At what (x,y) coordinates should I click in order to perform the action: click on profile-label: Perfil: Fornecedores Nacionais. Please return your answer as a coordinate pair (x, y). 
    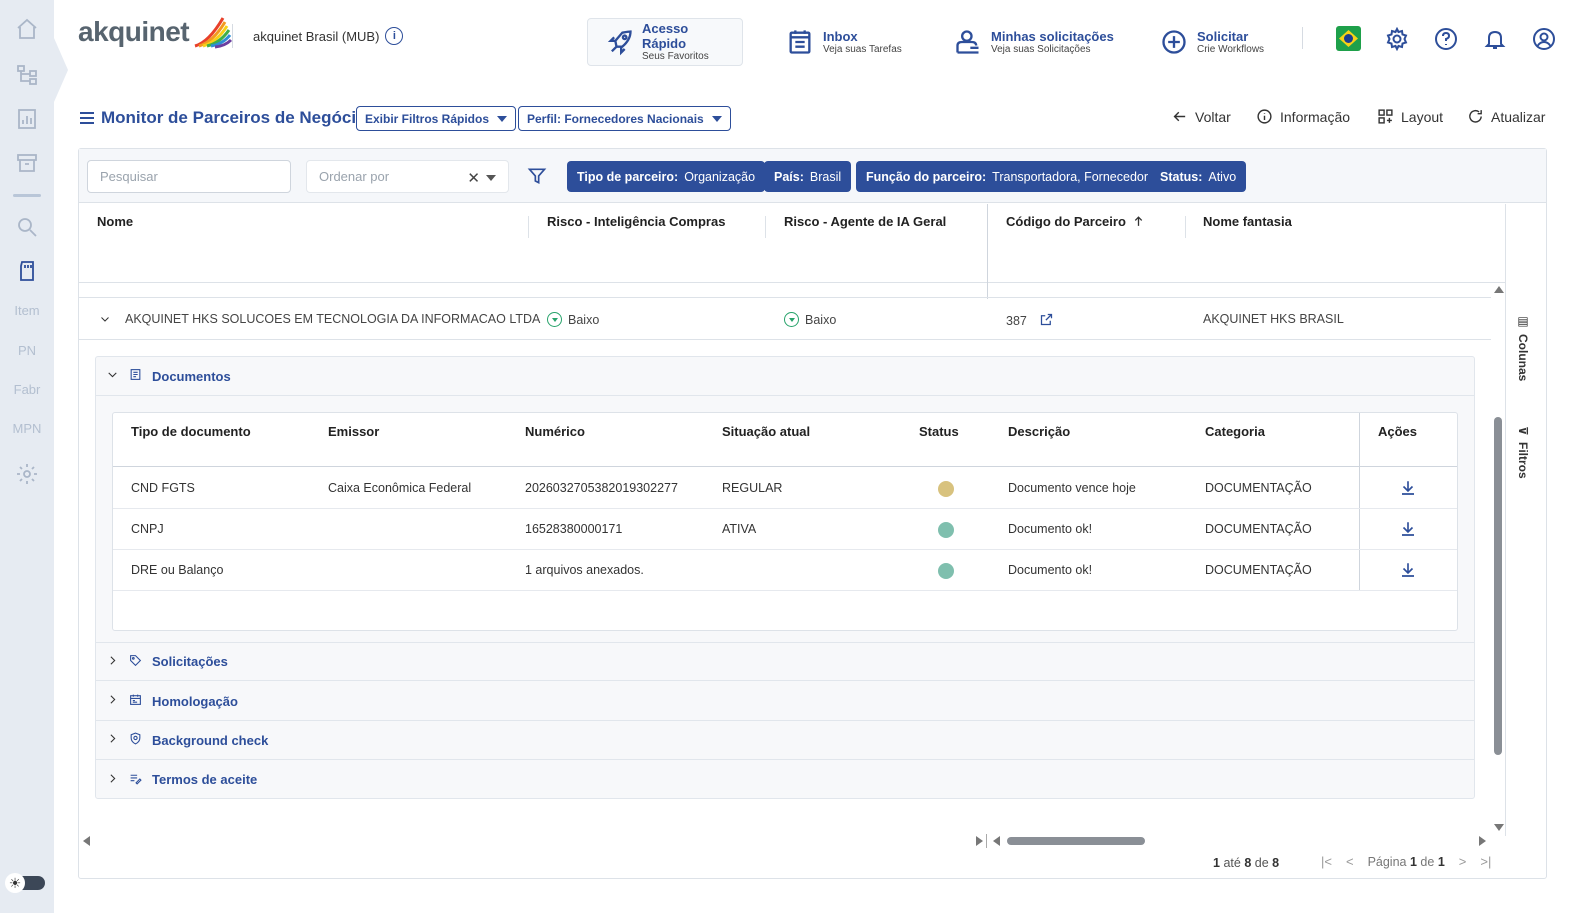
    Looking at the image, I should click on (615, 118).